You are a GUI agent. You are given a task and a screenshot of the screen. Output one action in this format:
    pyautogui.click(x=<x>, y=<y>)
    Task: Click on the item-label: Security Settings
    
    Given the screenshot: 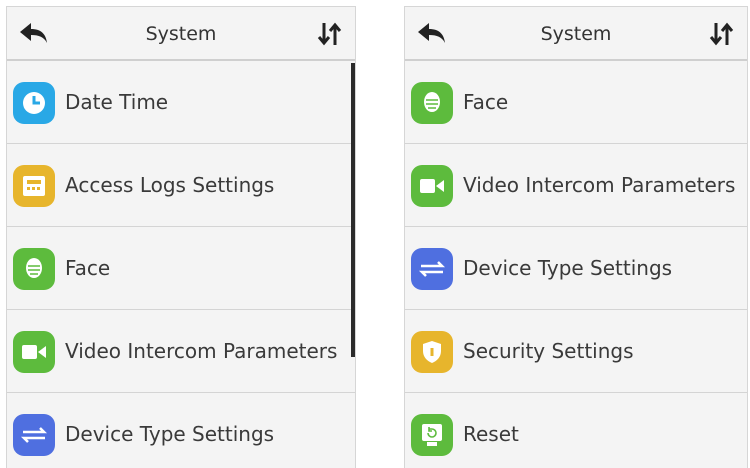 What is the action you would take?
    pyautogui.click(x=548, y=351)
    